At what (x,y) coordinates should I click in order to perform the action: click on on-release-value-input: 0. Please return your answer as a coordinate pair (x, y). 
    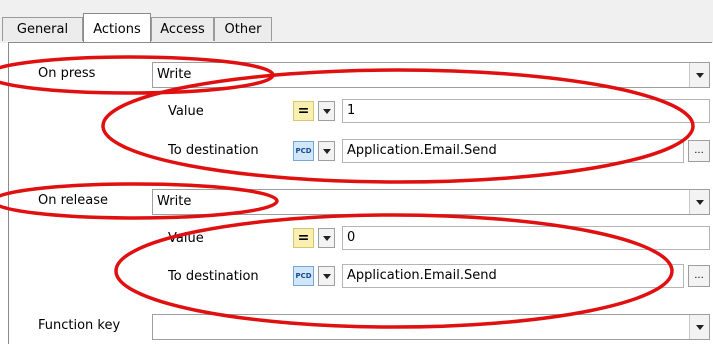
    Looking at the image, I should click on (526, 238).